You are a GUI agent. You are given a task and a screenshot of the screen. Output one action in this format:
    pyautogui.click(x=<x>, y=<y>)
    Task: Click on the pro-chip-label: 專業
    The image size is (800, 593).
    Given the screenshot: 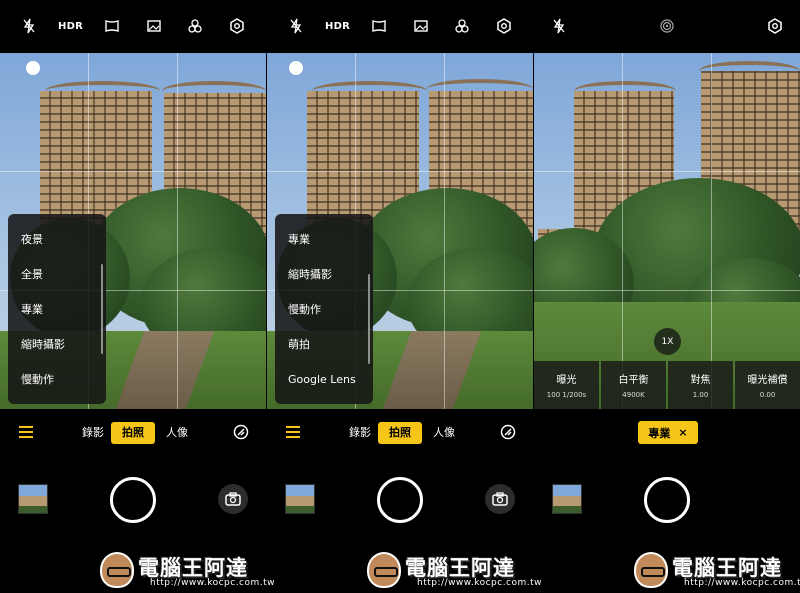 What is the action you would take?
    pyautogui.click(x=659, y=433)
    